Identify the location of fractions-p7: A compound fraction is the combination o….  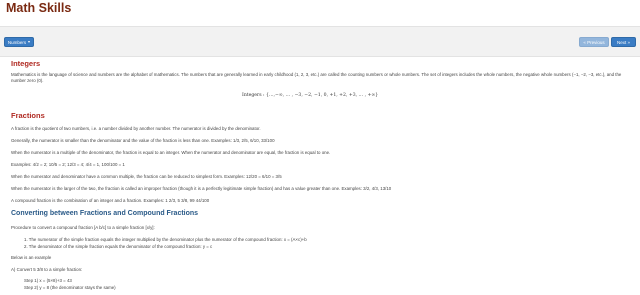
(110, 200).